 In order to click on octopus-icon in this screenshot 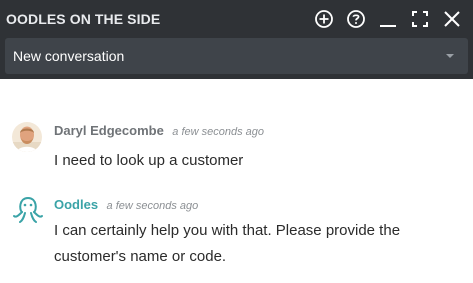, I will do `click(28, 210)`.